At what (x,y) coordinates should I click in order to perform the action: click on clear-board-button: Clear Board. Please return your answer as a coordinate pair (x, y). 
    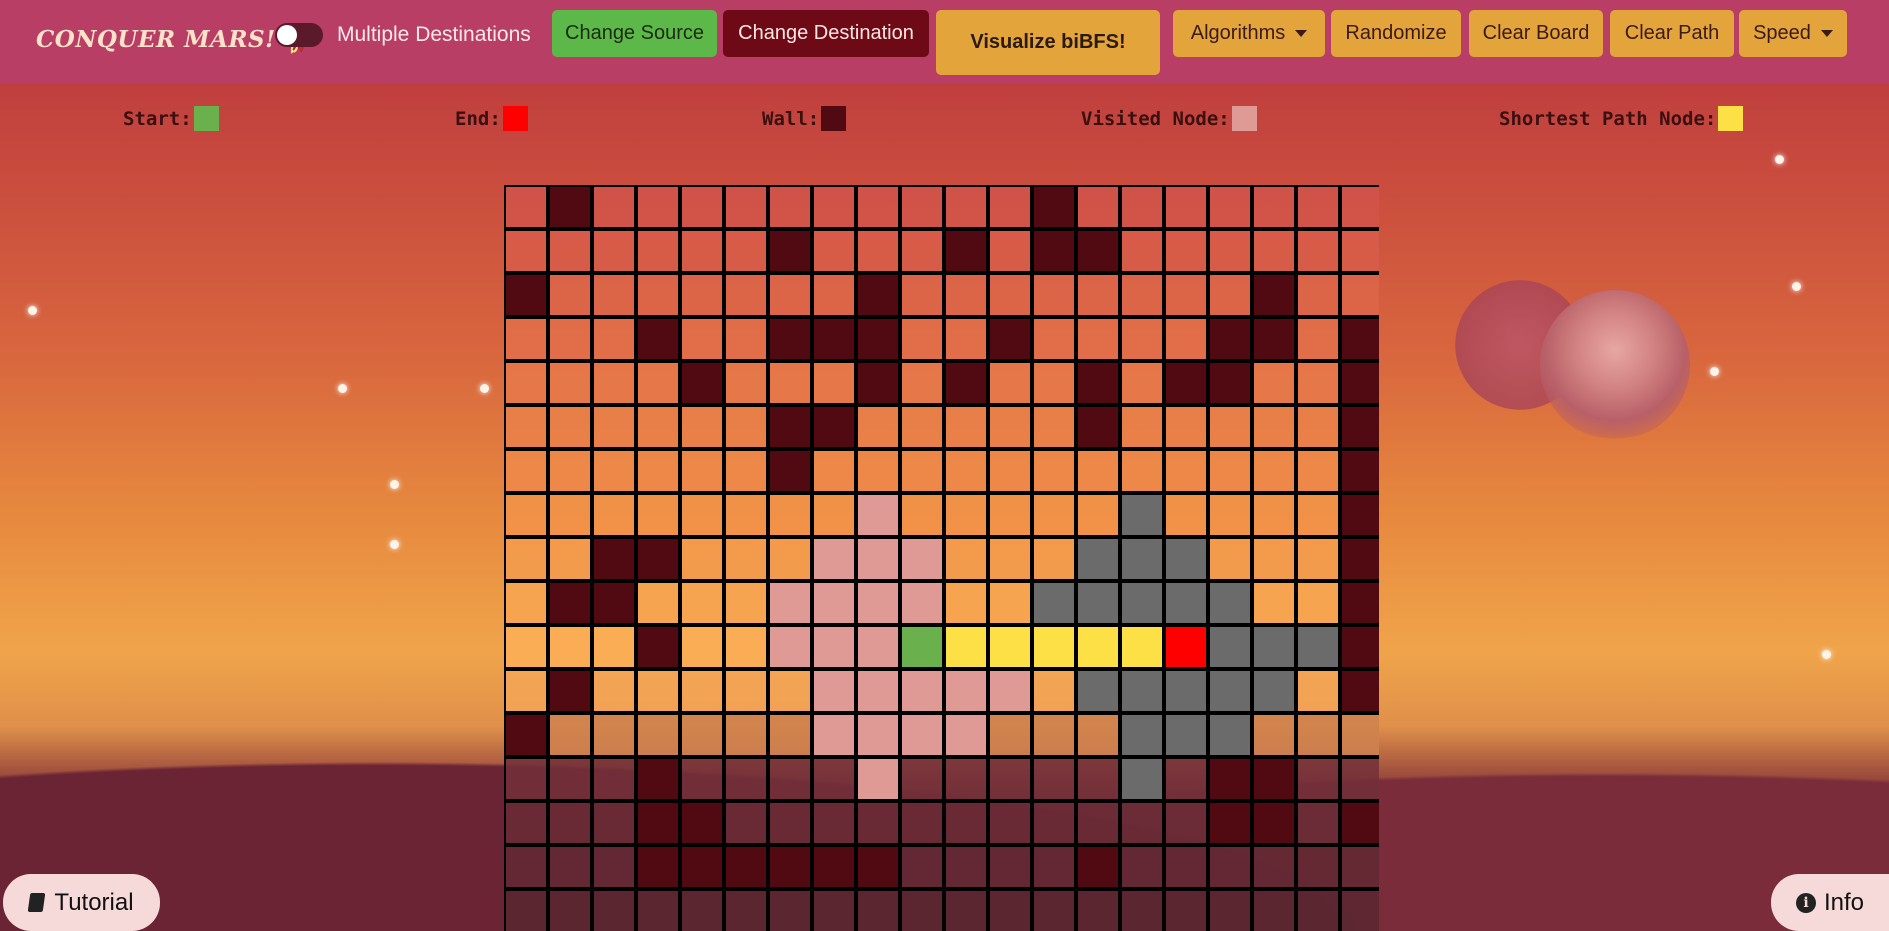
    Looking at the image, I should click on (1536, 33).